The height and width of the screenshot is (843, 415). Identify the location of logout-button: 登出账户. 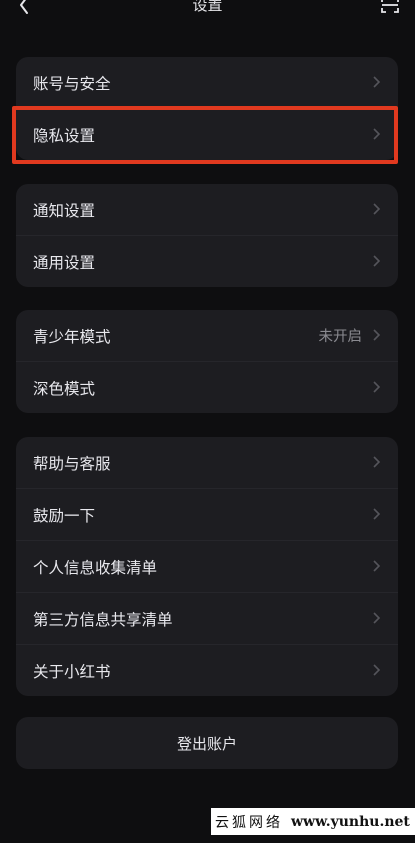
(207, 743).